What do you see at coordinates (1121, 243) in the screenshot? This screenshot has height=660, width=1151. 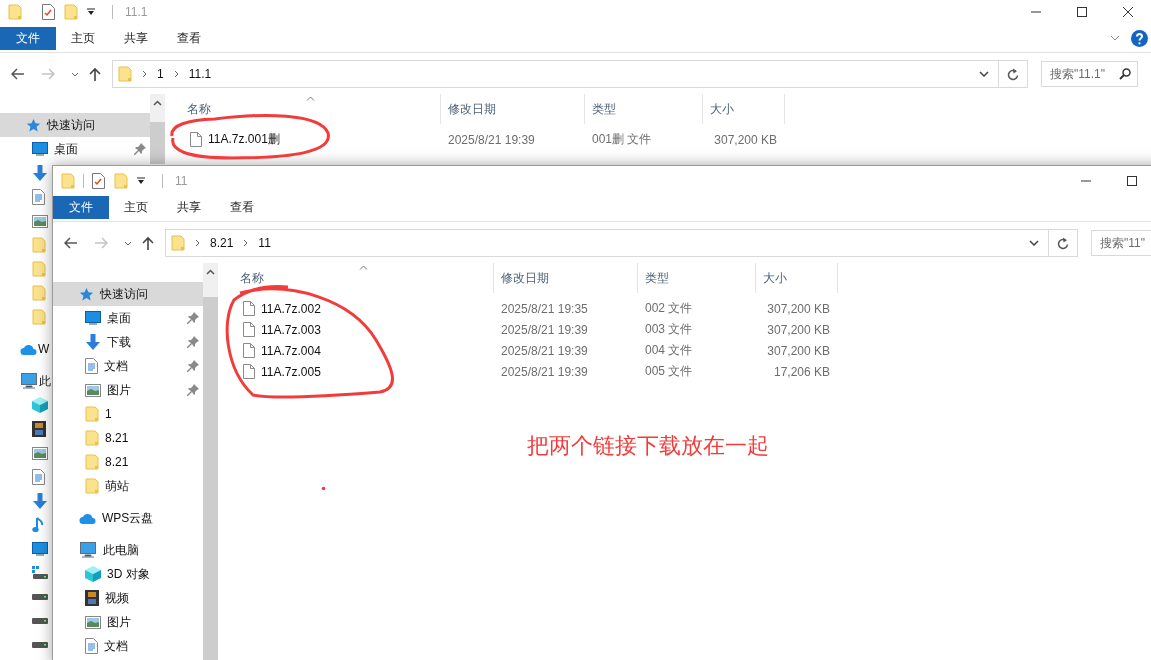 I see `search-field: 搜索"11"` at bounding box center [1121, 243].